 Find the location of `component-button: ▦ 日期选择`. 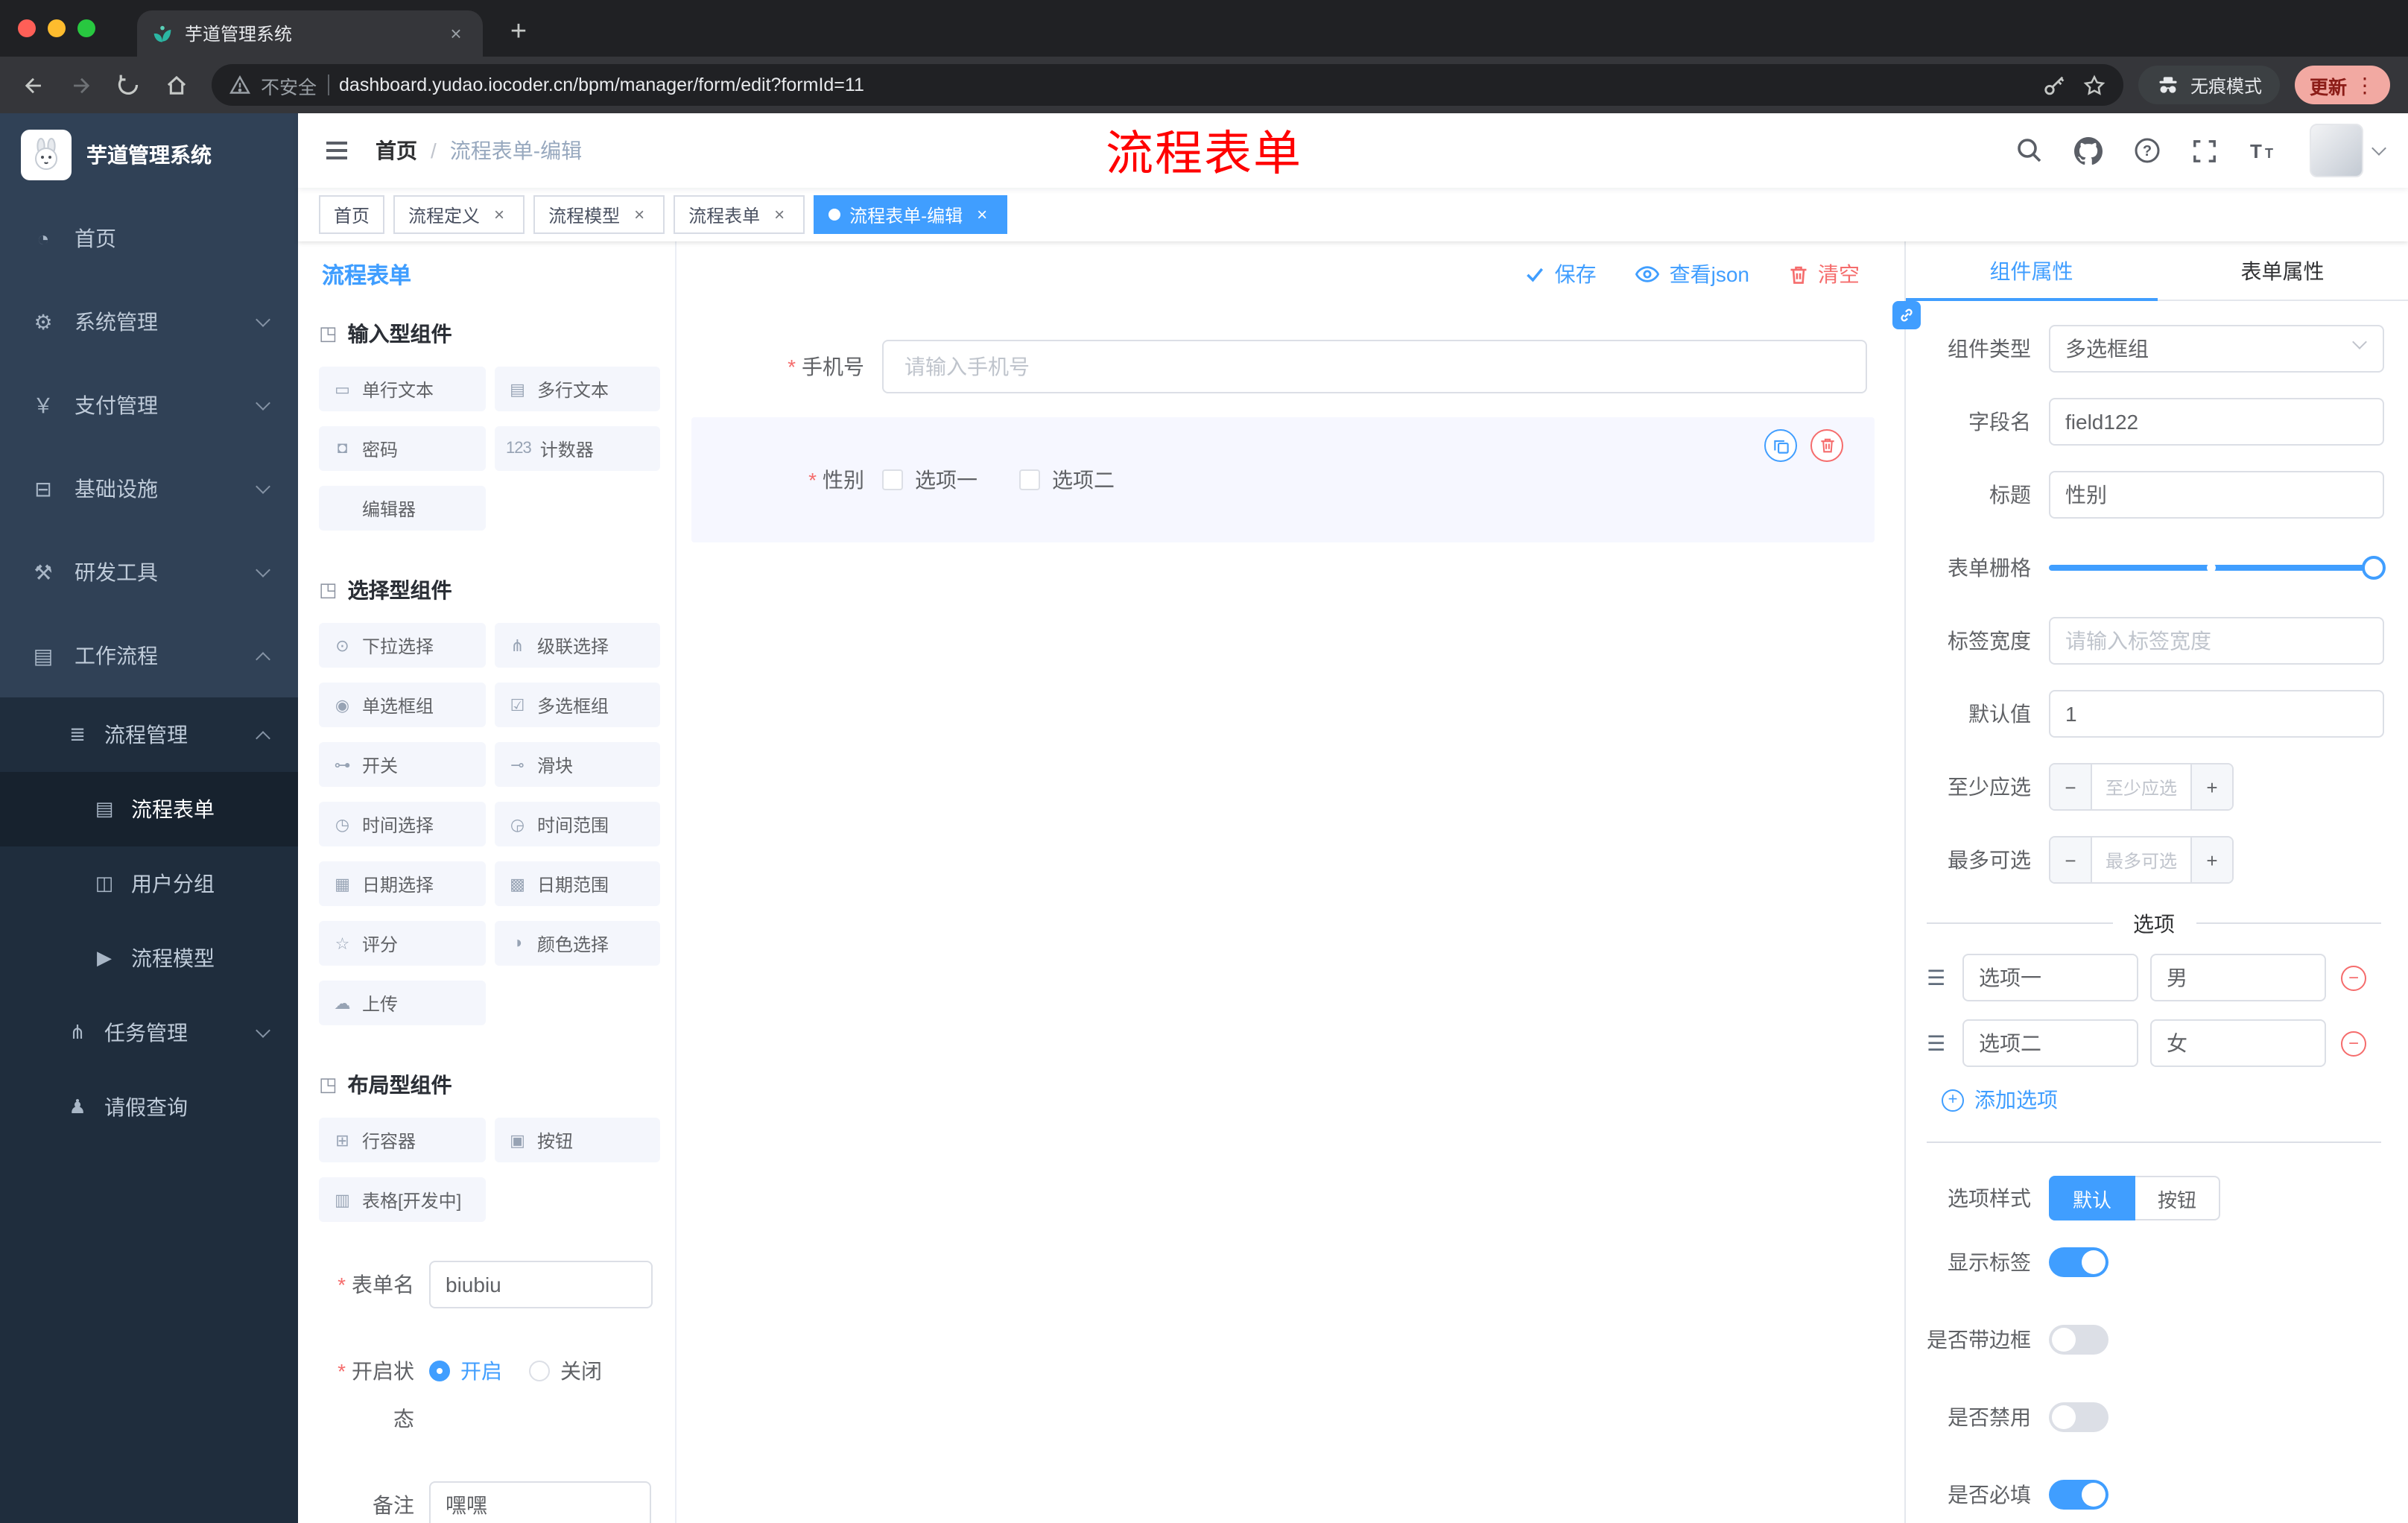

component-button: ▦ 日期选择 is located at coordinates (402, 884).